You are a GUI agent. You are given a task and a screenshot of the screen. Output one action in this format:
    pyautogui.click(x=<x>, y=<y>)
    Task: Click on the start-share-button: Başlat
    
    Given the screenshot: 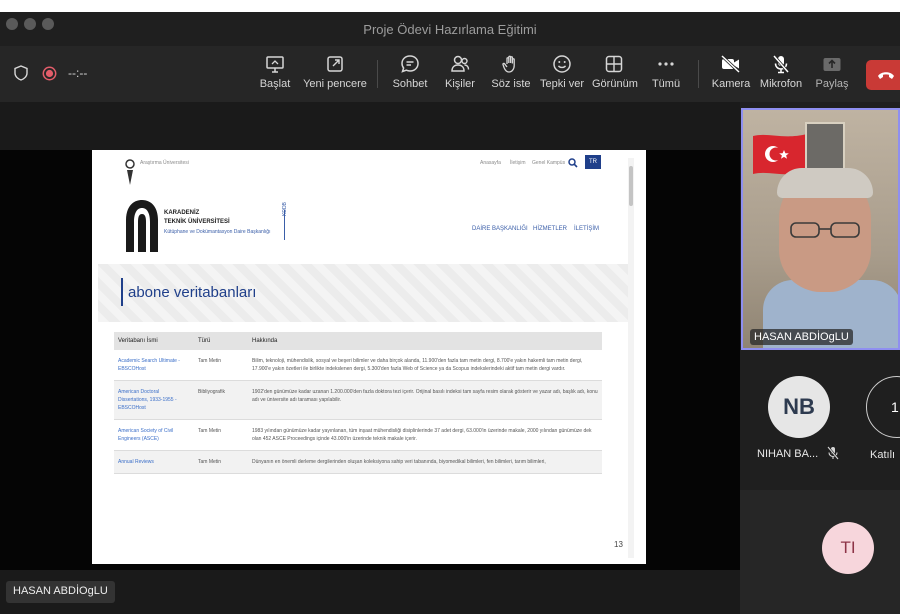 What is the action you would take?
    pyautogui.click(x=275, y=76)
    